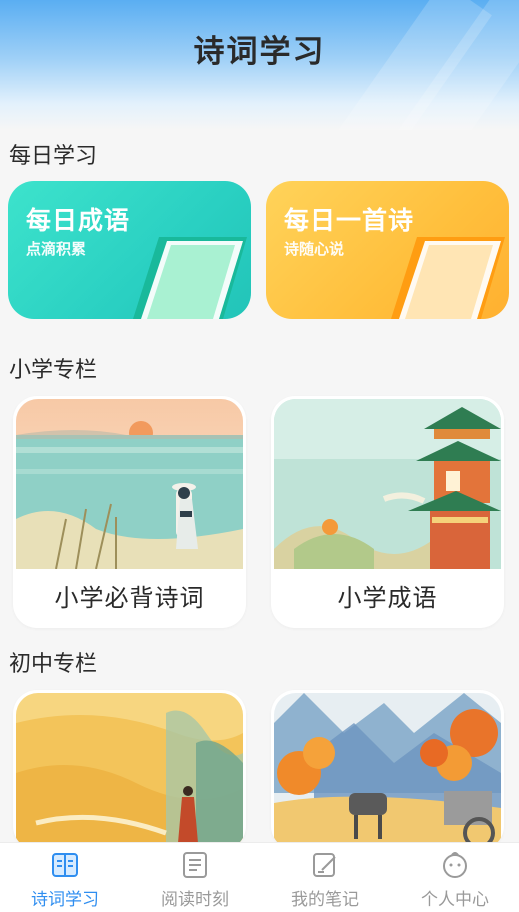 The height and width of the screenshot is (912, 519). I want to click on document-icon, so click(195, 865).